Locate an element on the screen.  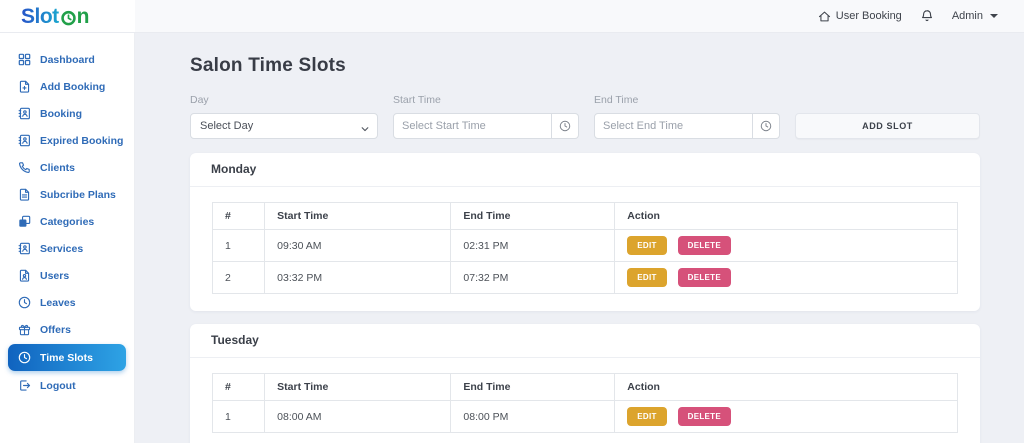
sidebar-item-label: Offers is located at coordinates (55, 329).